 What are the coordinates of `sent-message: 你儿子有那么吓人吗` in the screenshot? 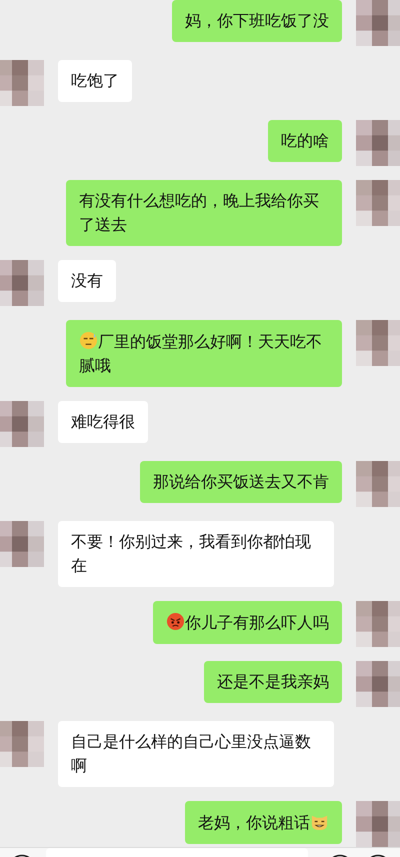 It's located at (247, 622).